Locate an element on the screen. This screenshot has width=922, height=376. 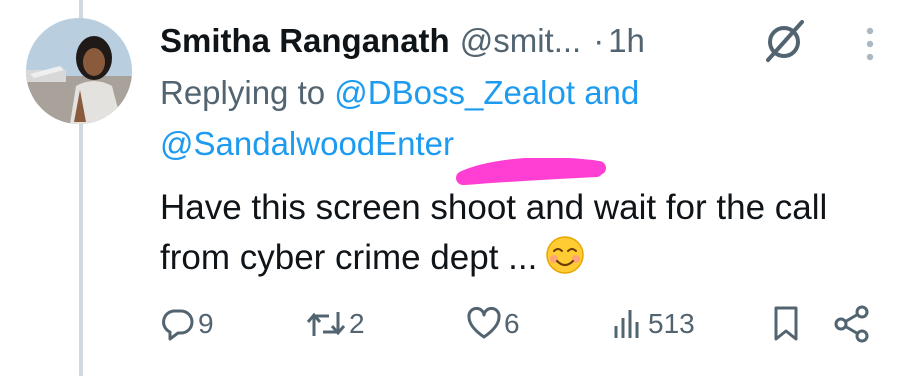
reply-icon is located at coordinates (178, 325).